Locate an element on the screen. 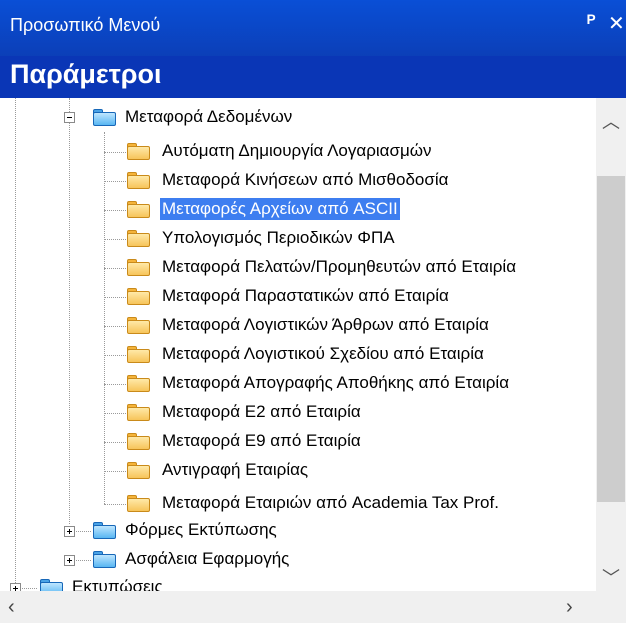 The image size is (626, 623). tree-item-label: Μεταφορά Απογραφής Αποθήκης από Εταιρία is located at coordinates (335, 383).